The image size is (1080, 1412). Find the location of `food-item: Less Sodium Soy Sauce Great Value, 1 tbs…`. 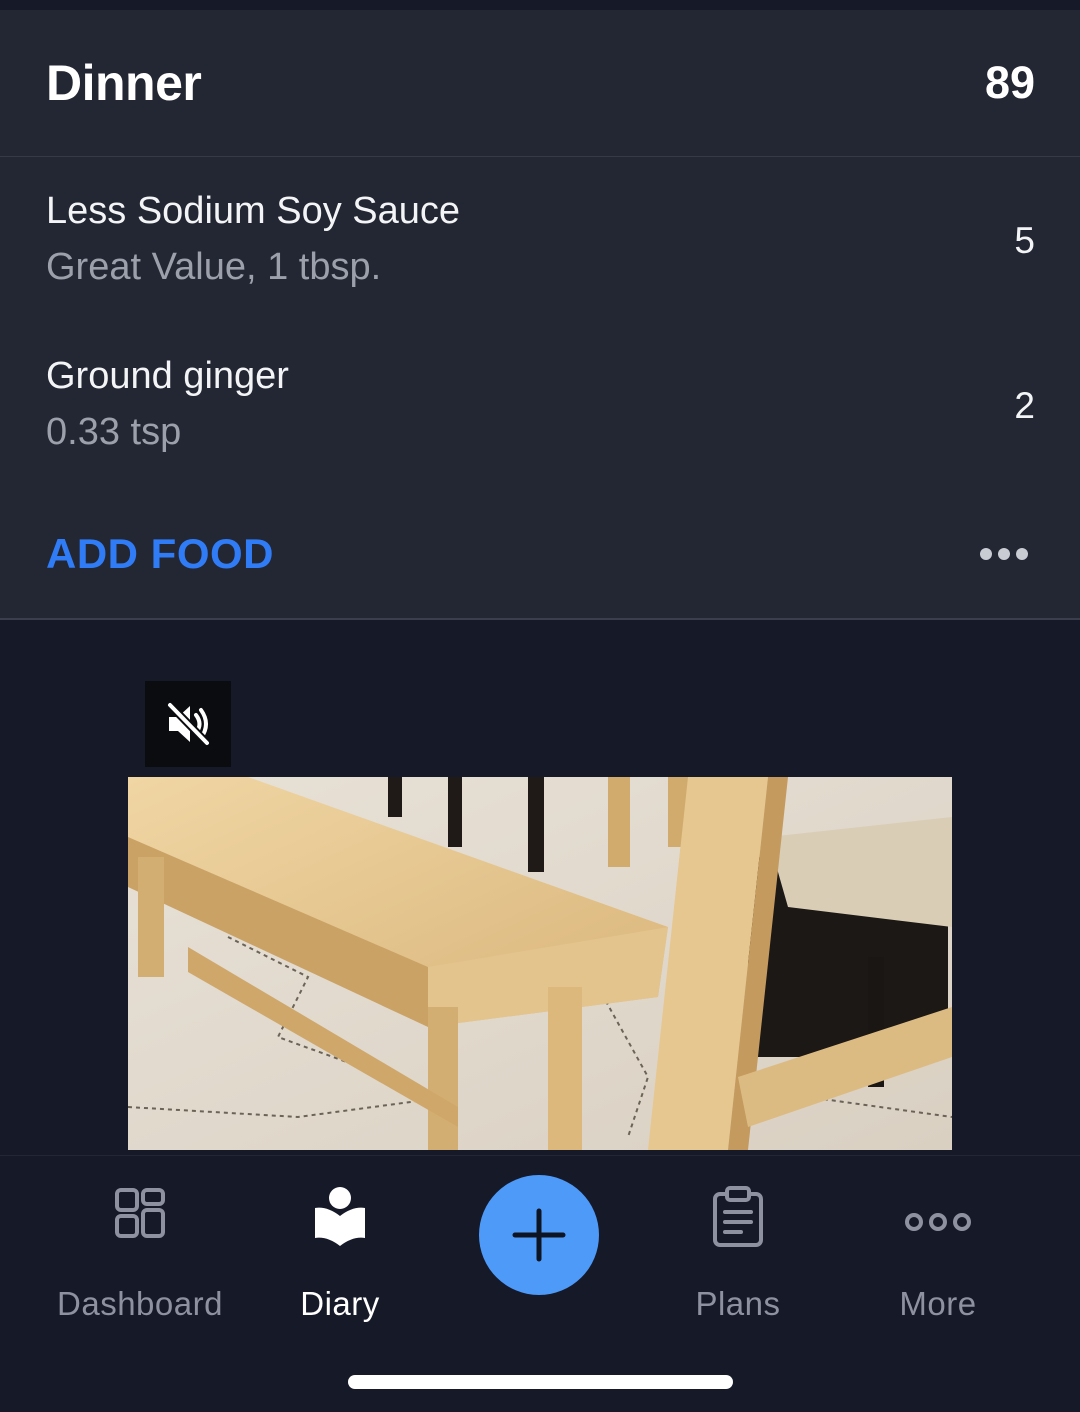

food-item: Less Sodium Soy Sauce Great Value, 1 tbs… is located at coordinates (540, 265).